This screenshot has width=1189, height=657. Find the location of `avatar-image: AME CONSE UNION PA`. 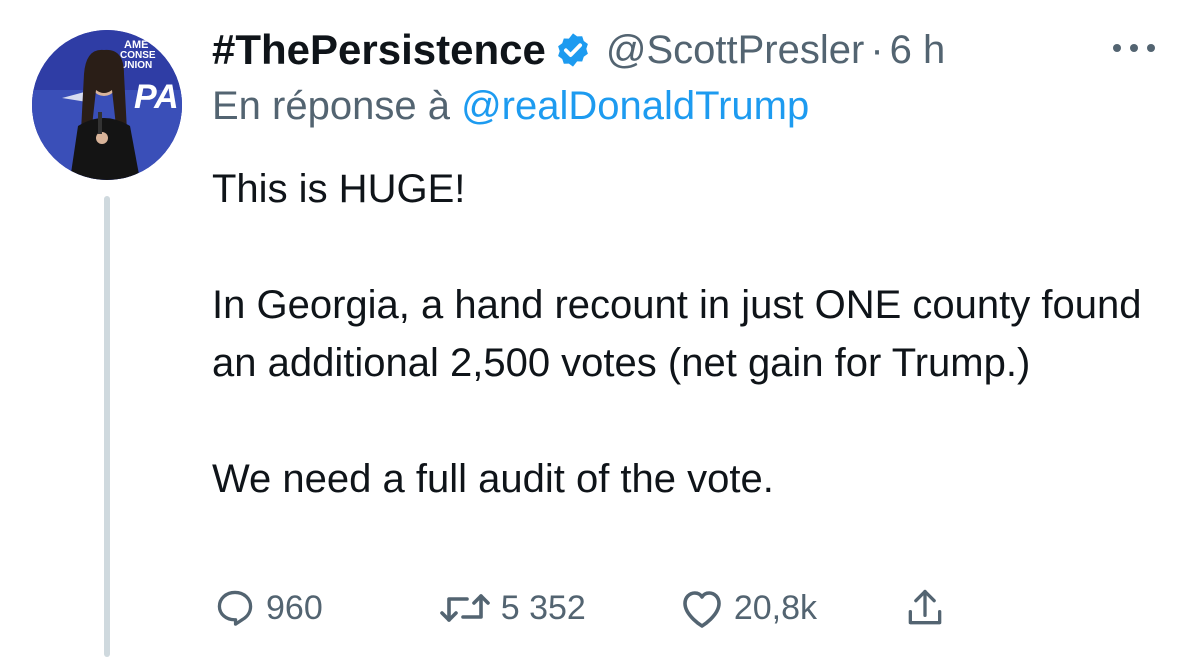

avatar-image: AME CONSE UNION PA is located at coordinates (107, 105).